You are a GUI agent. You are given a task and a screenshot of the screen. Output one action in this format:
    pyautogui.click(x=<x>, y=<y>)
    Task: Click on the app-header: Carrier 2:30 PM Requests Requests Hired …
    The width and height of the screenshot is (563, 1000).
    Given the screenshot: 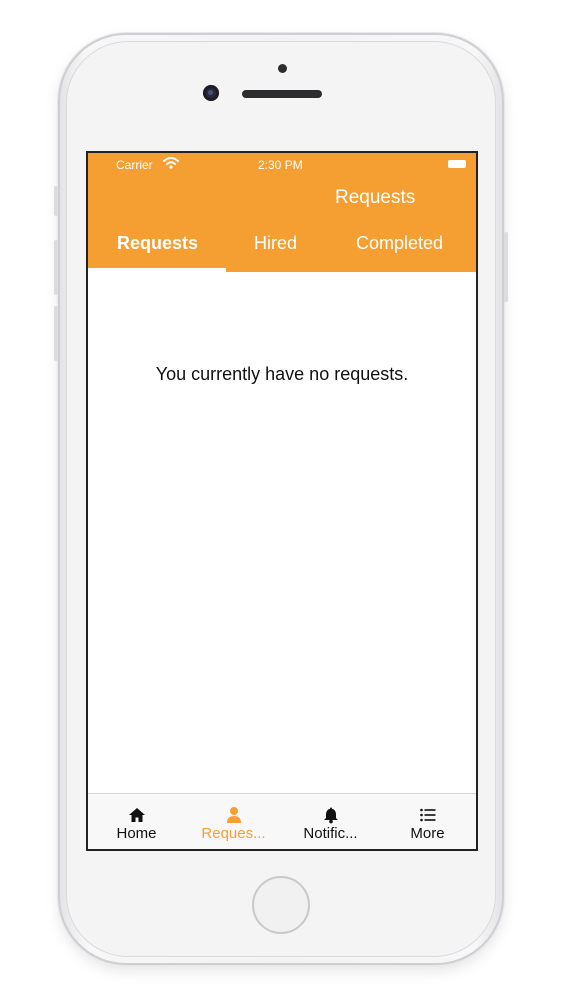 What is the action you would take?
    pyautogui.click(x=282, y=212)
    